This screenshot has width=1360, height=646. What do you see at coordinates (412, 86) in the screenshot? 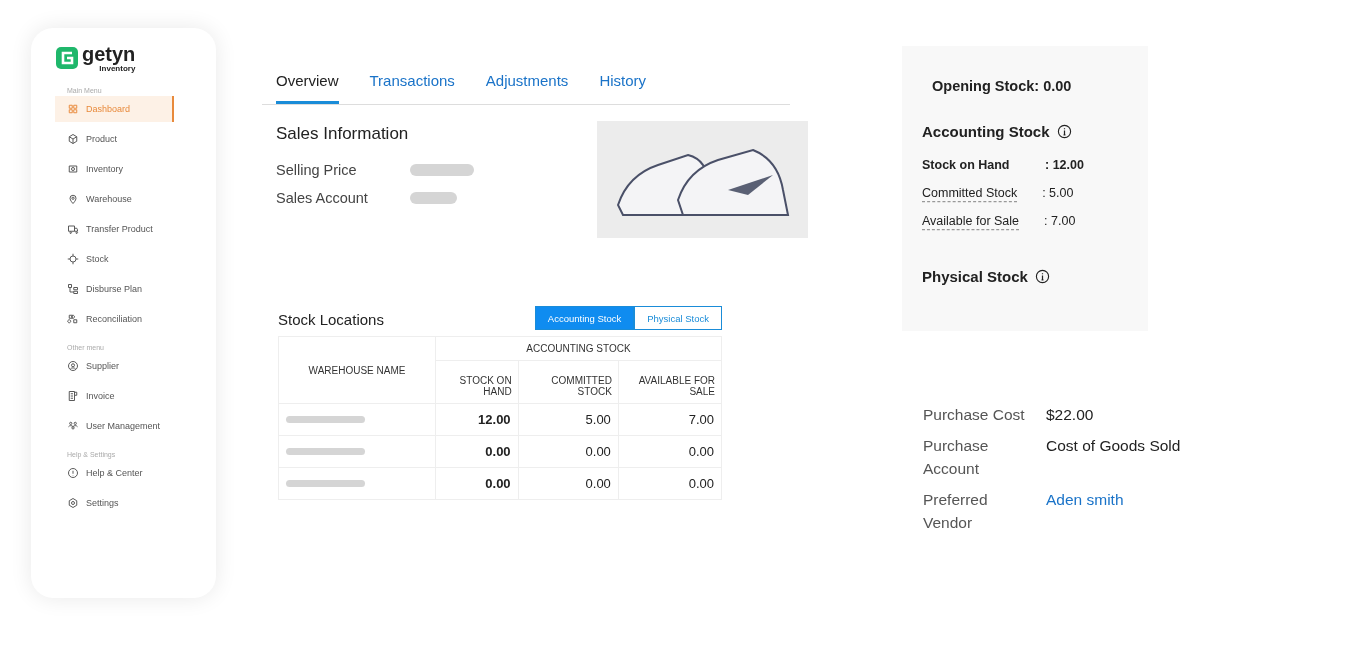
I see `tab: Transactions` at bounding box center [412, 86].